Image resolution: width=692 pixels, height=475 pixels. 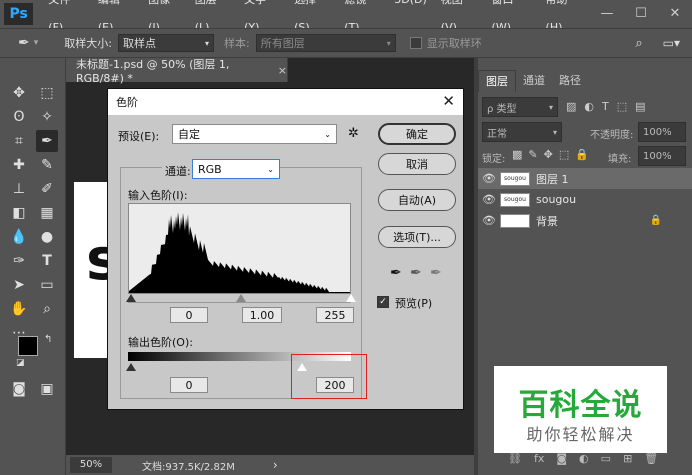 I want to click on brush-tool-icon: ✎, so click(x=47, y=165).